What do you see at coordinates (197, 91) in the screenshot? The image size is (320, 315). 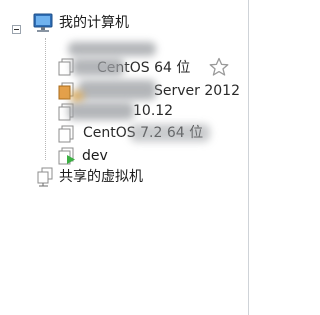 I see `tree-item-vm-2-label: Server 2012` at bounding box center [197, 91].